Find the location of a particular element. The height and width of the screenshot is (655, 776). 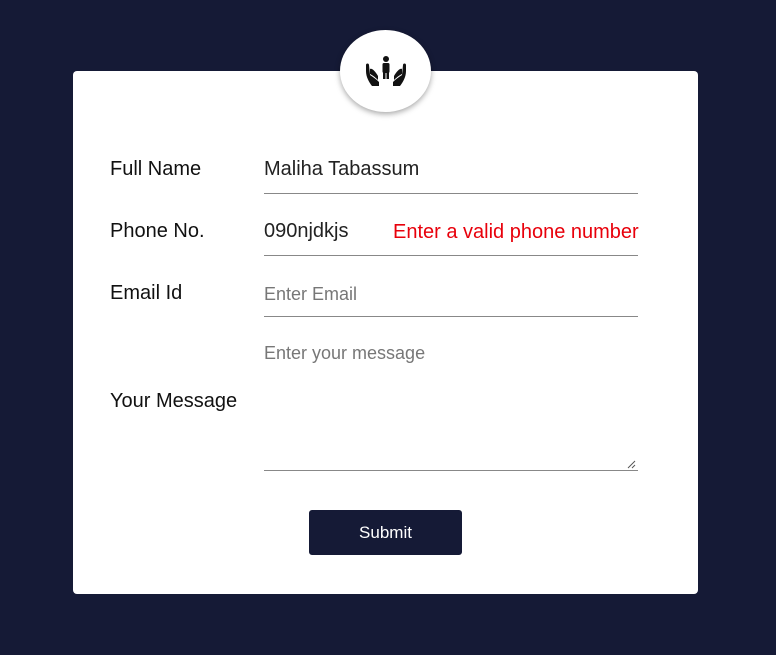

full-name-input: Maliha Tabassum is located at coordinates (341, 169).